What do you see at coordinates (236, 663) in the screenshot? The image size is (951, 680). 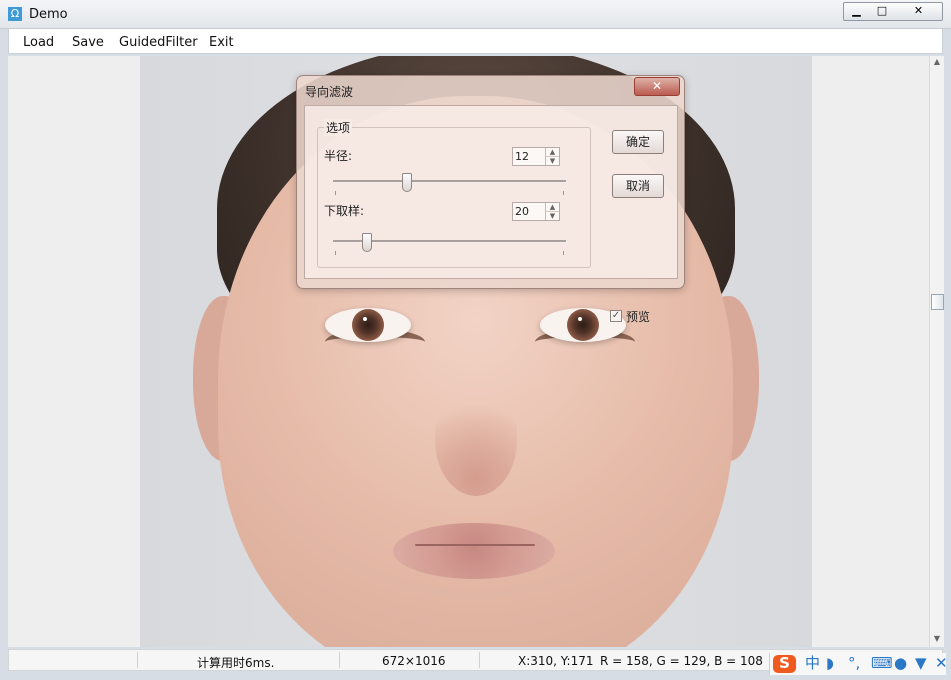 I see `compute-time: 计算用时6ms.` at bounding box center [236, 663].